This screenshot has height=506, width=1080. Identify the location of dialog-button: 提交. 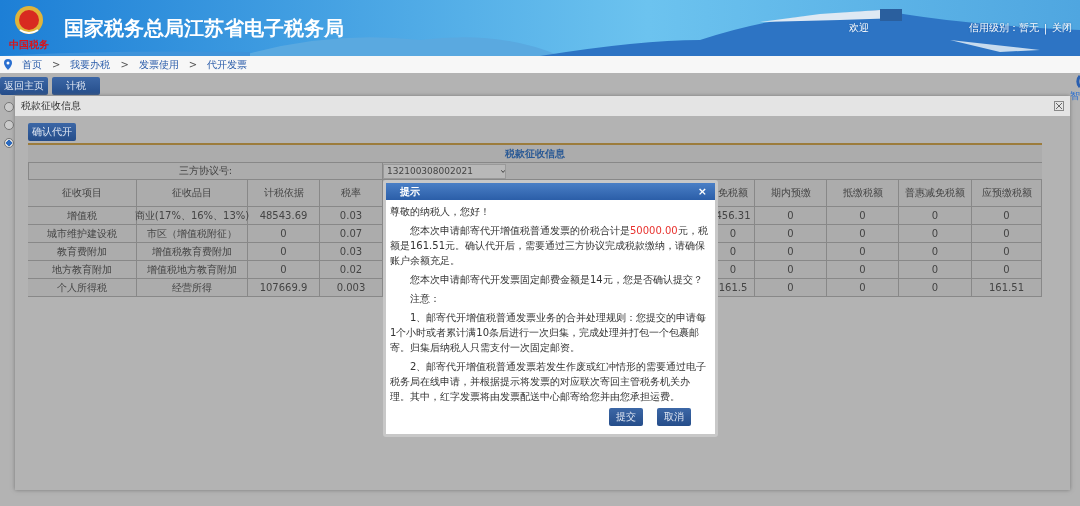
(626, 417).